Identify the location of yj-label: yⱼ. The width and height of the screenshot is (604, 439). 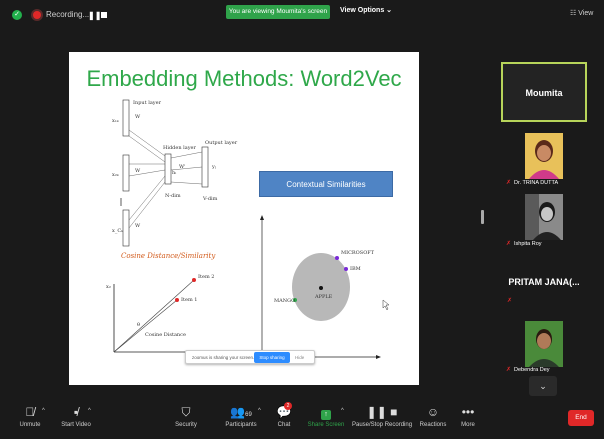
(214, 167).